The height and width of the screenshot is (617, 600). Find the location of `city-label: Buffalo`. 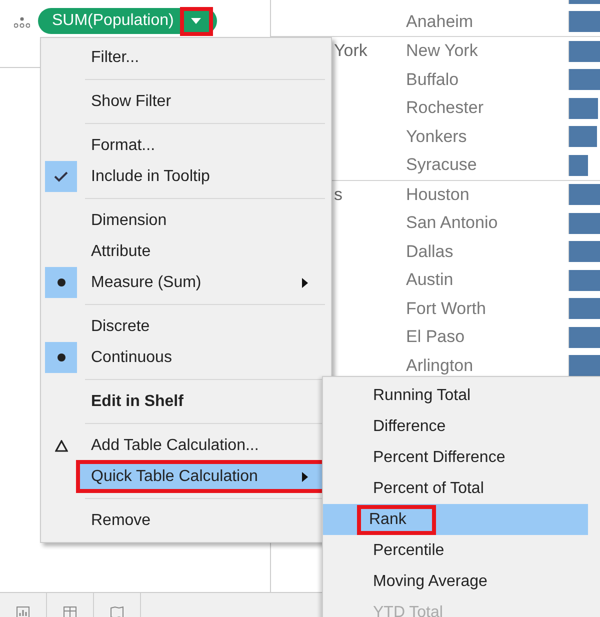

city-label: Buffalo is located at coordinates (432, 79).